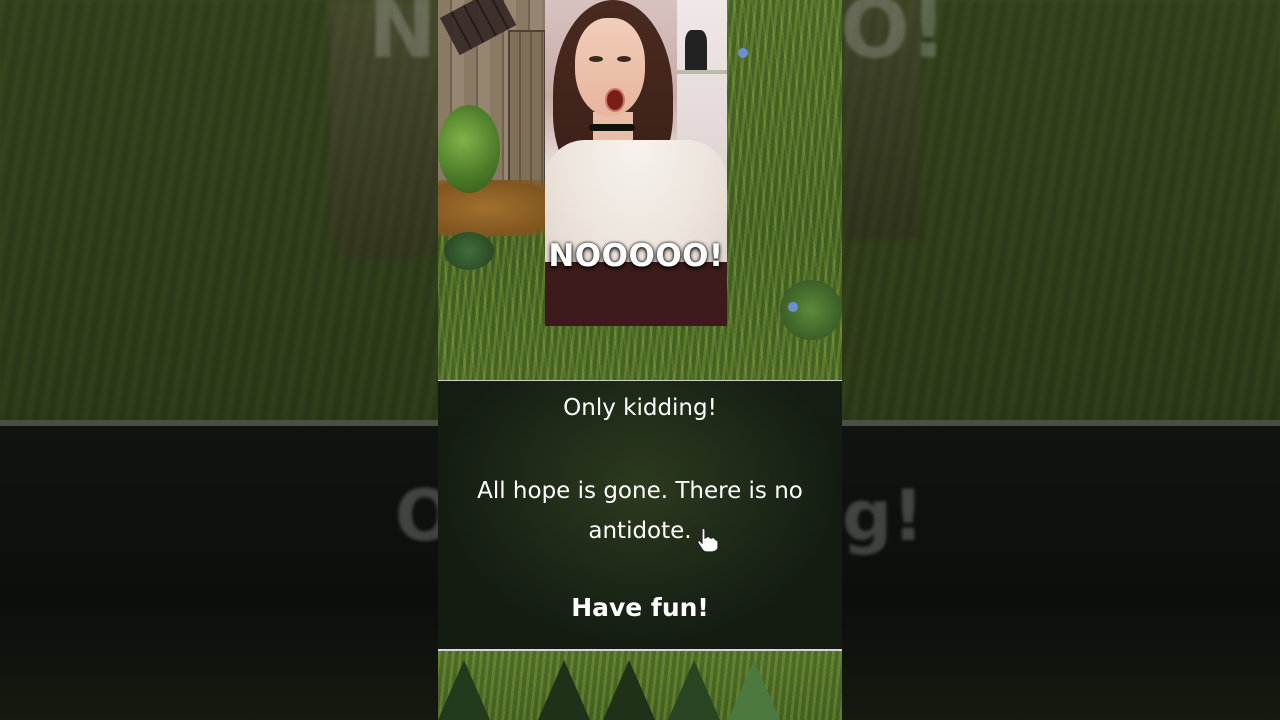 Image resolution: width=1280 pixels, height=720 pixels. I want to click on game-scene-bottom, so click(640, 685).